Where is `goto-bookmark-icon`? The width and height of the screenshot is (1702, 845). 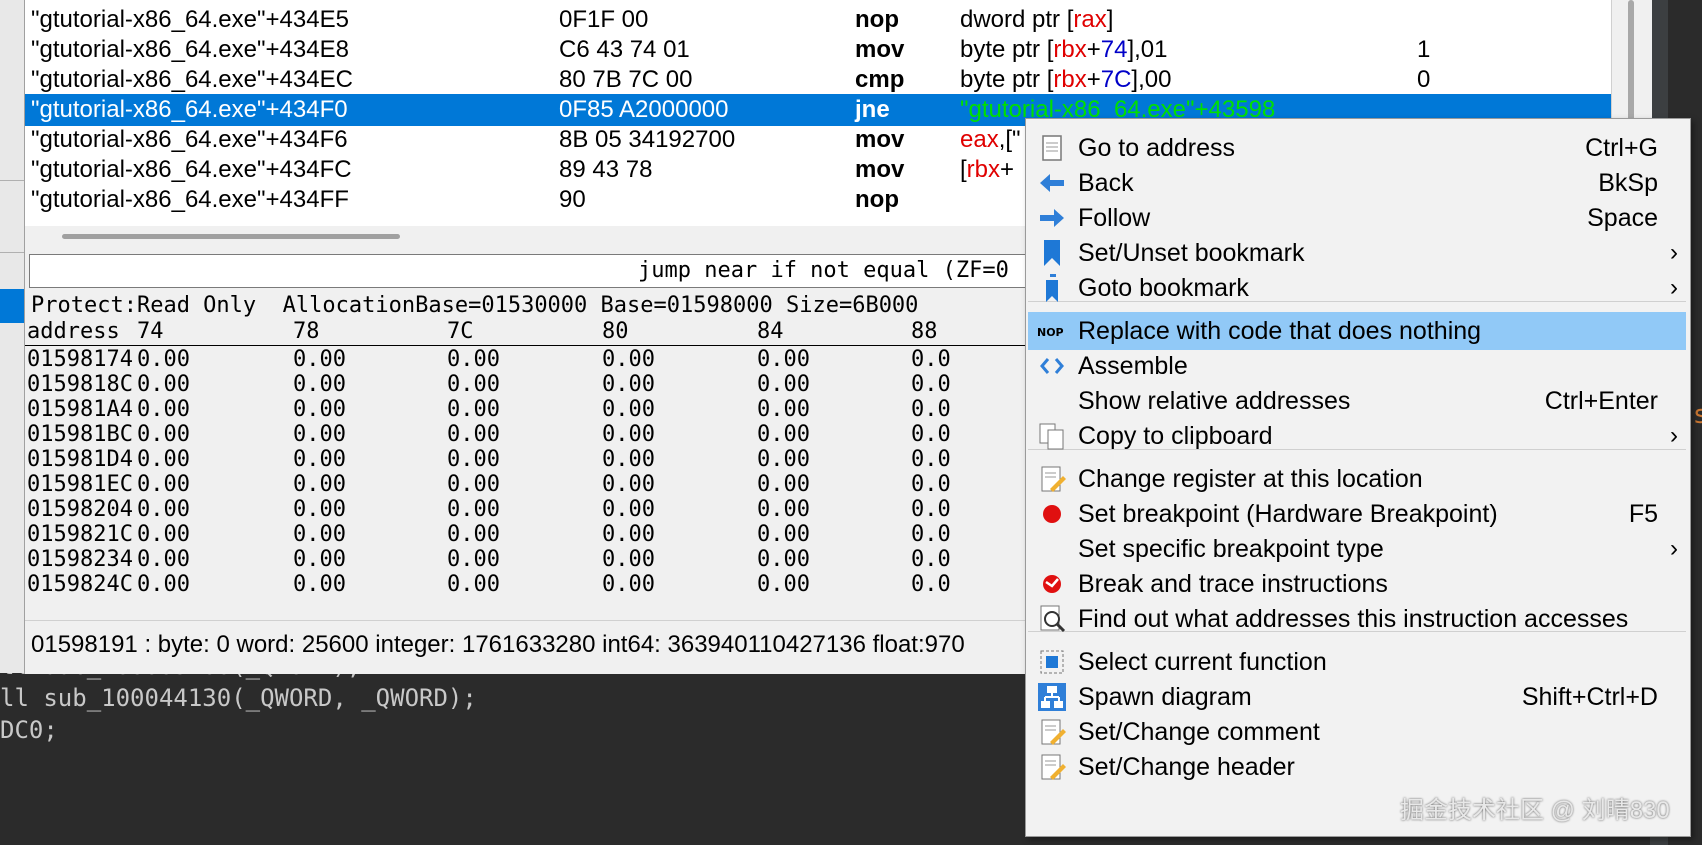 goto-bookmark-icon is located at coordinates (1052, 288).